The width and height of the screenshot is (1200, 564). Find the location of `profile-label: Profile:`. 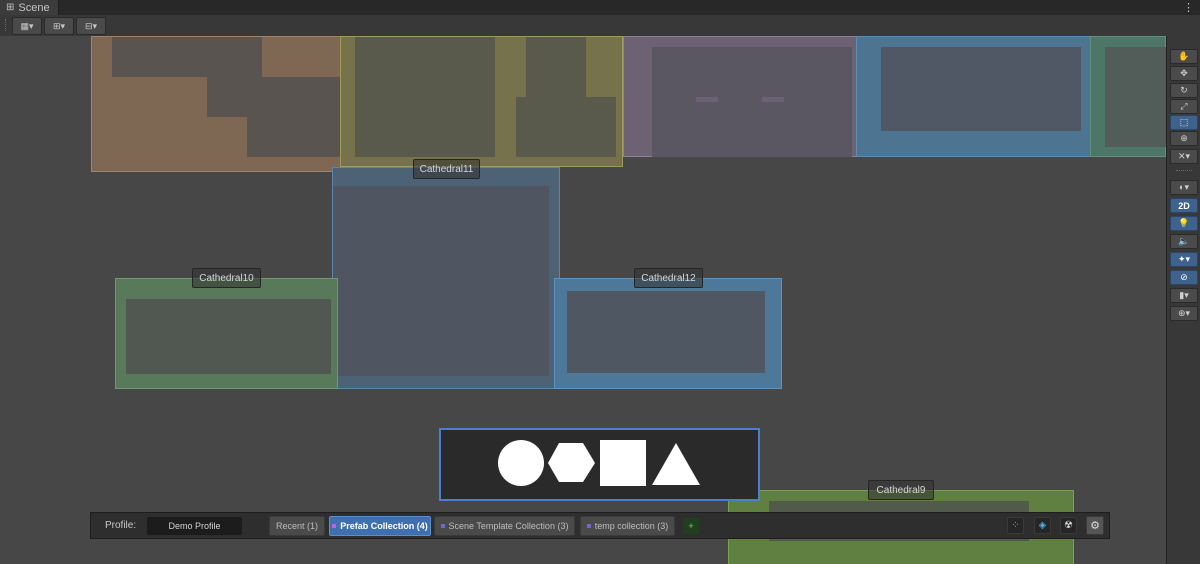

profile-label: Profile: is located at coordinates (121, 525).